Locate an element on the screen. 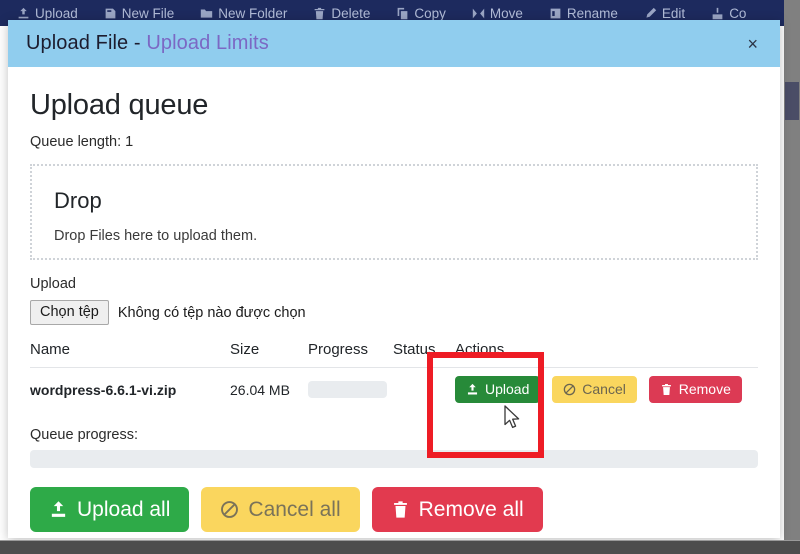 Image resolution: width=800 pixels, height=554 pixels. cancel-all-button: Cancel all is located at coordinates (280, 510).